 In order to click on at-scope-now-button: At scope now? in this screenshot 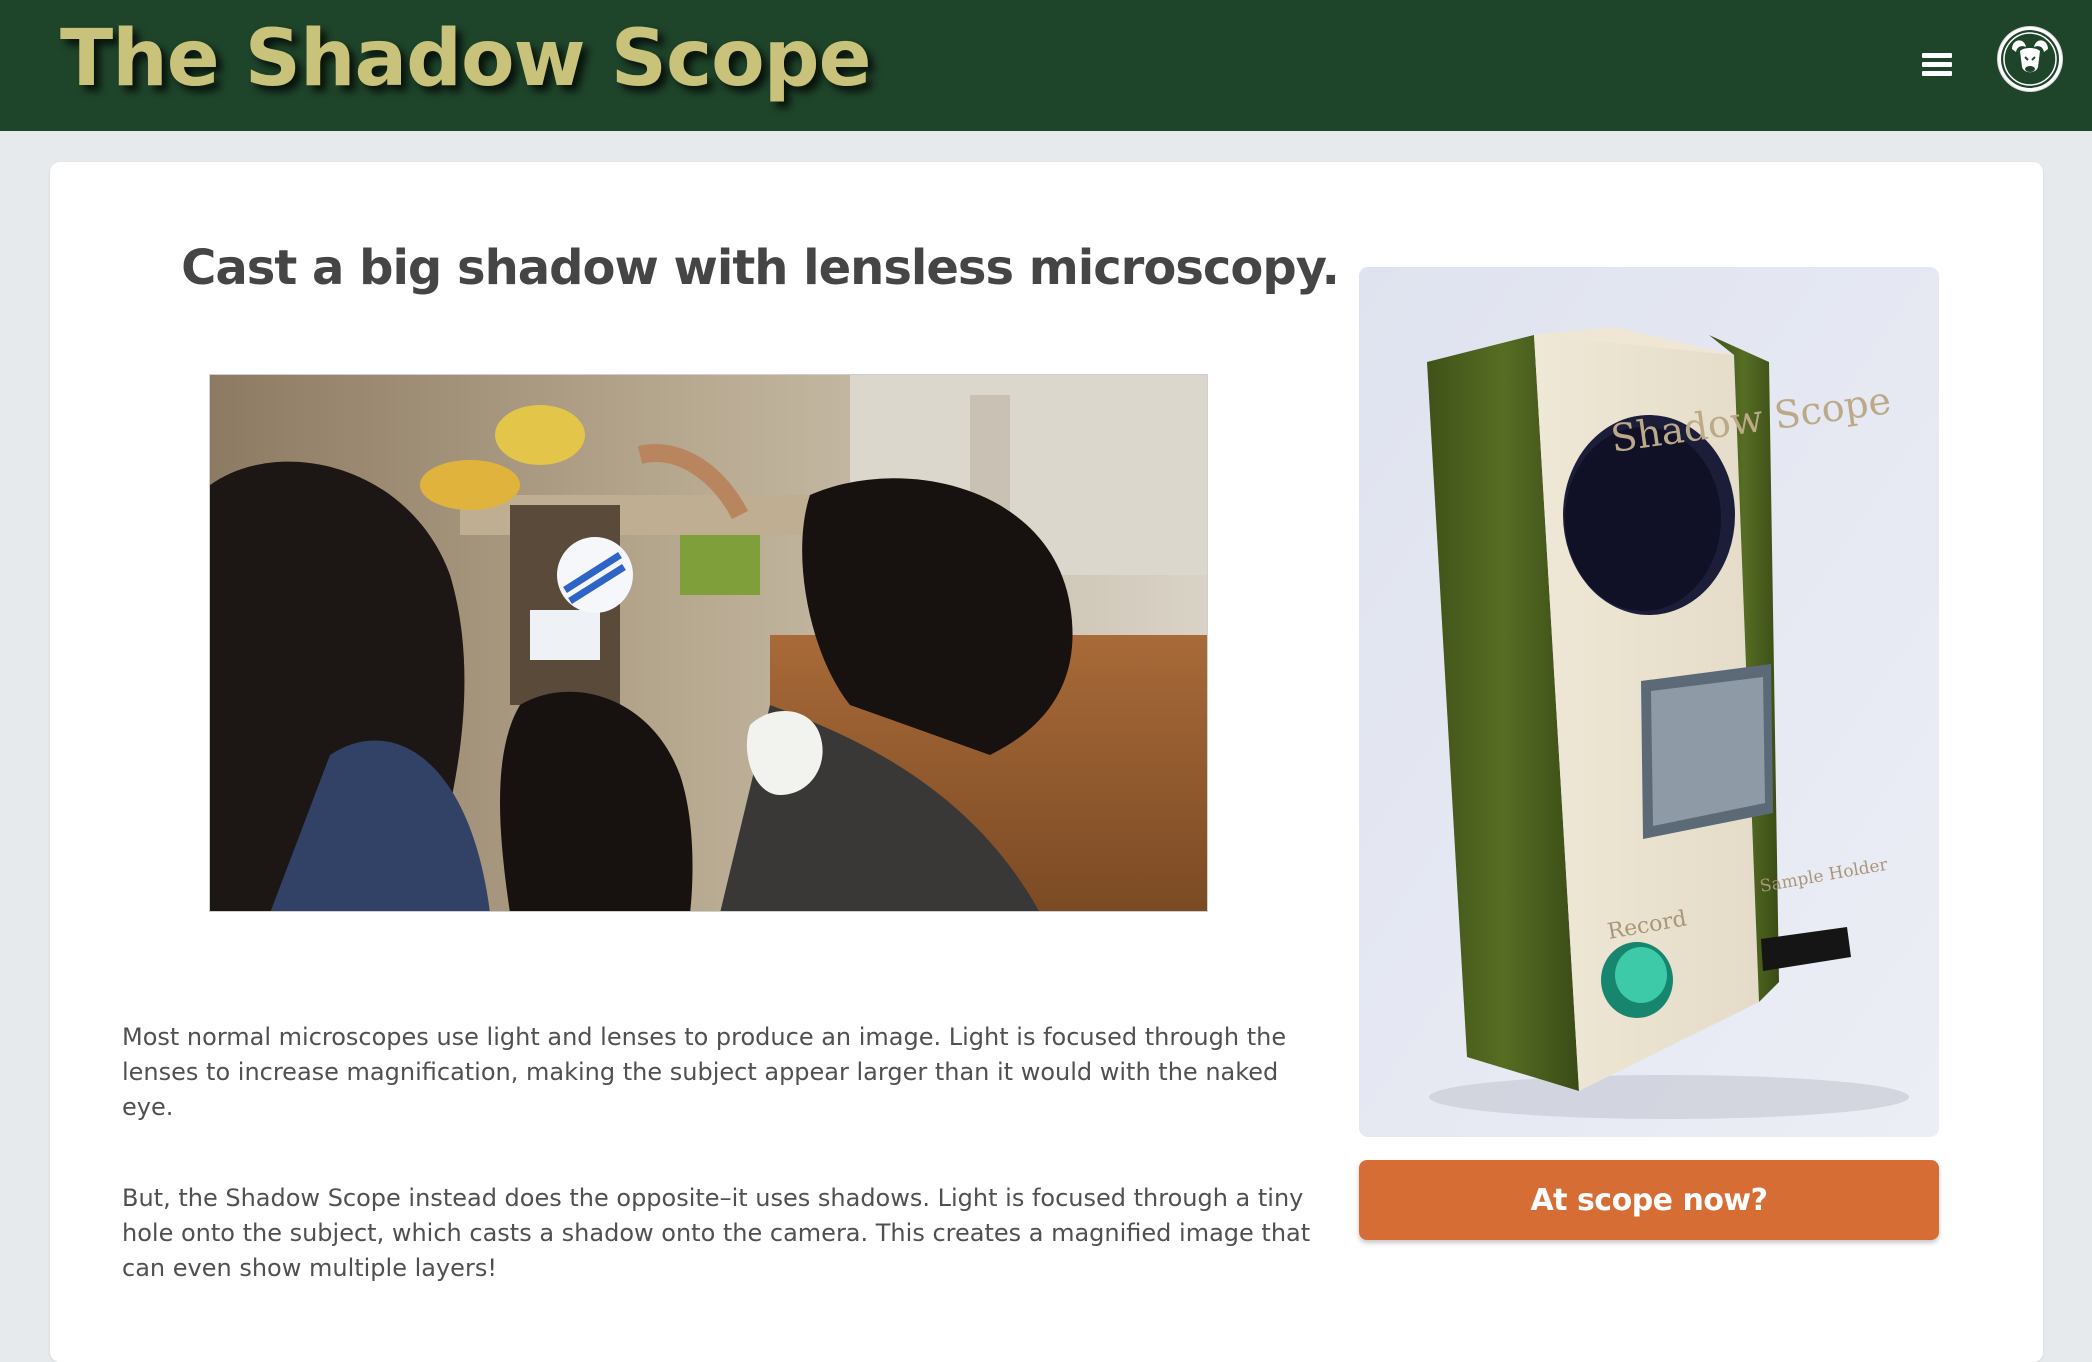, I will do `click(1649, 1200)`.